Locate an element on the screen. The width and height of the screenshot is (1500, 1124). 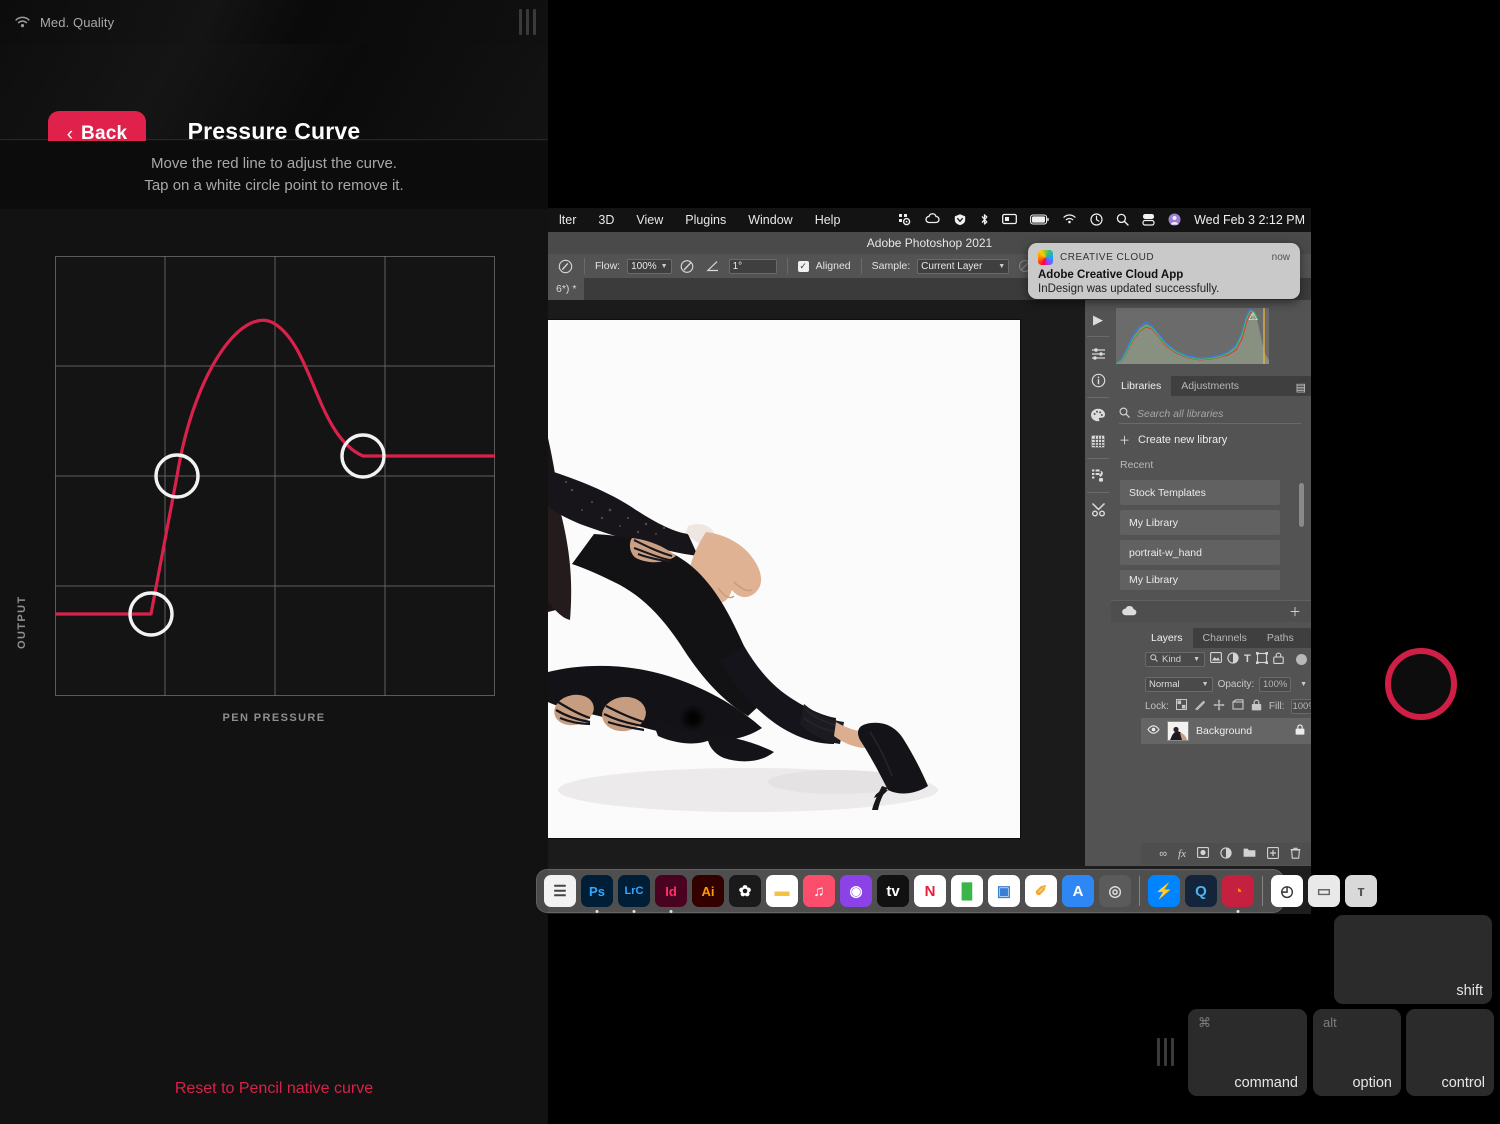
brush-preset-icon is located at coordinates (565, 266).